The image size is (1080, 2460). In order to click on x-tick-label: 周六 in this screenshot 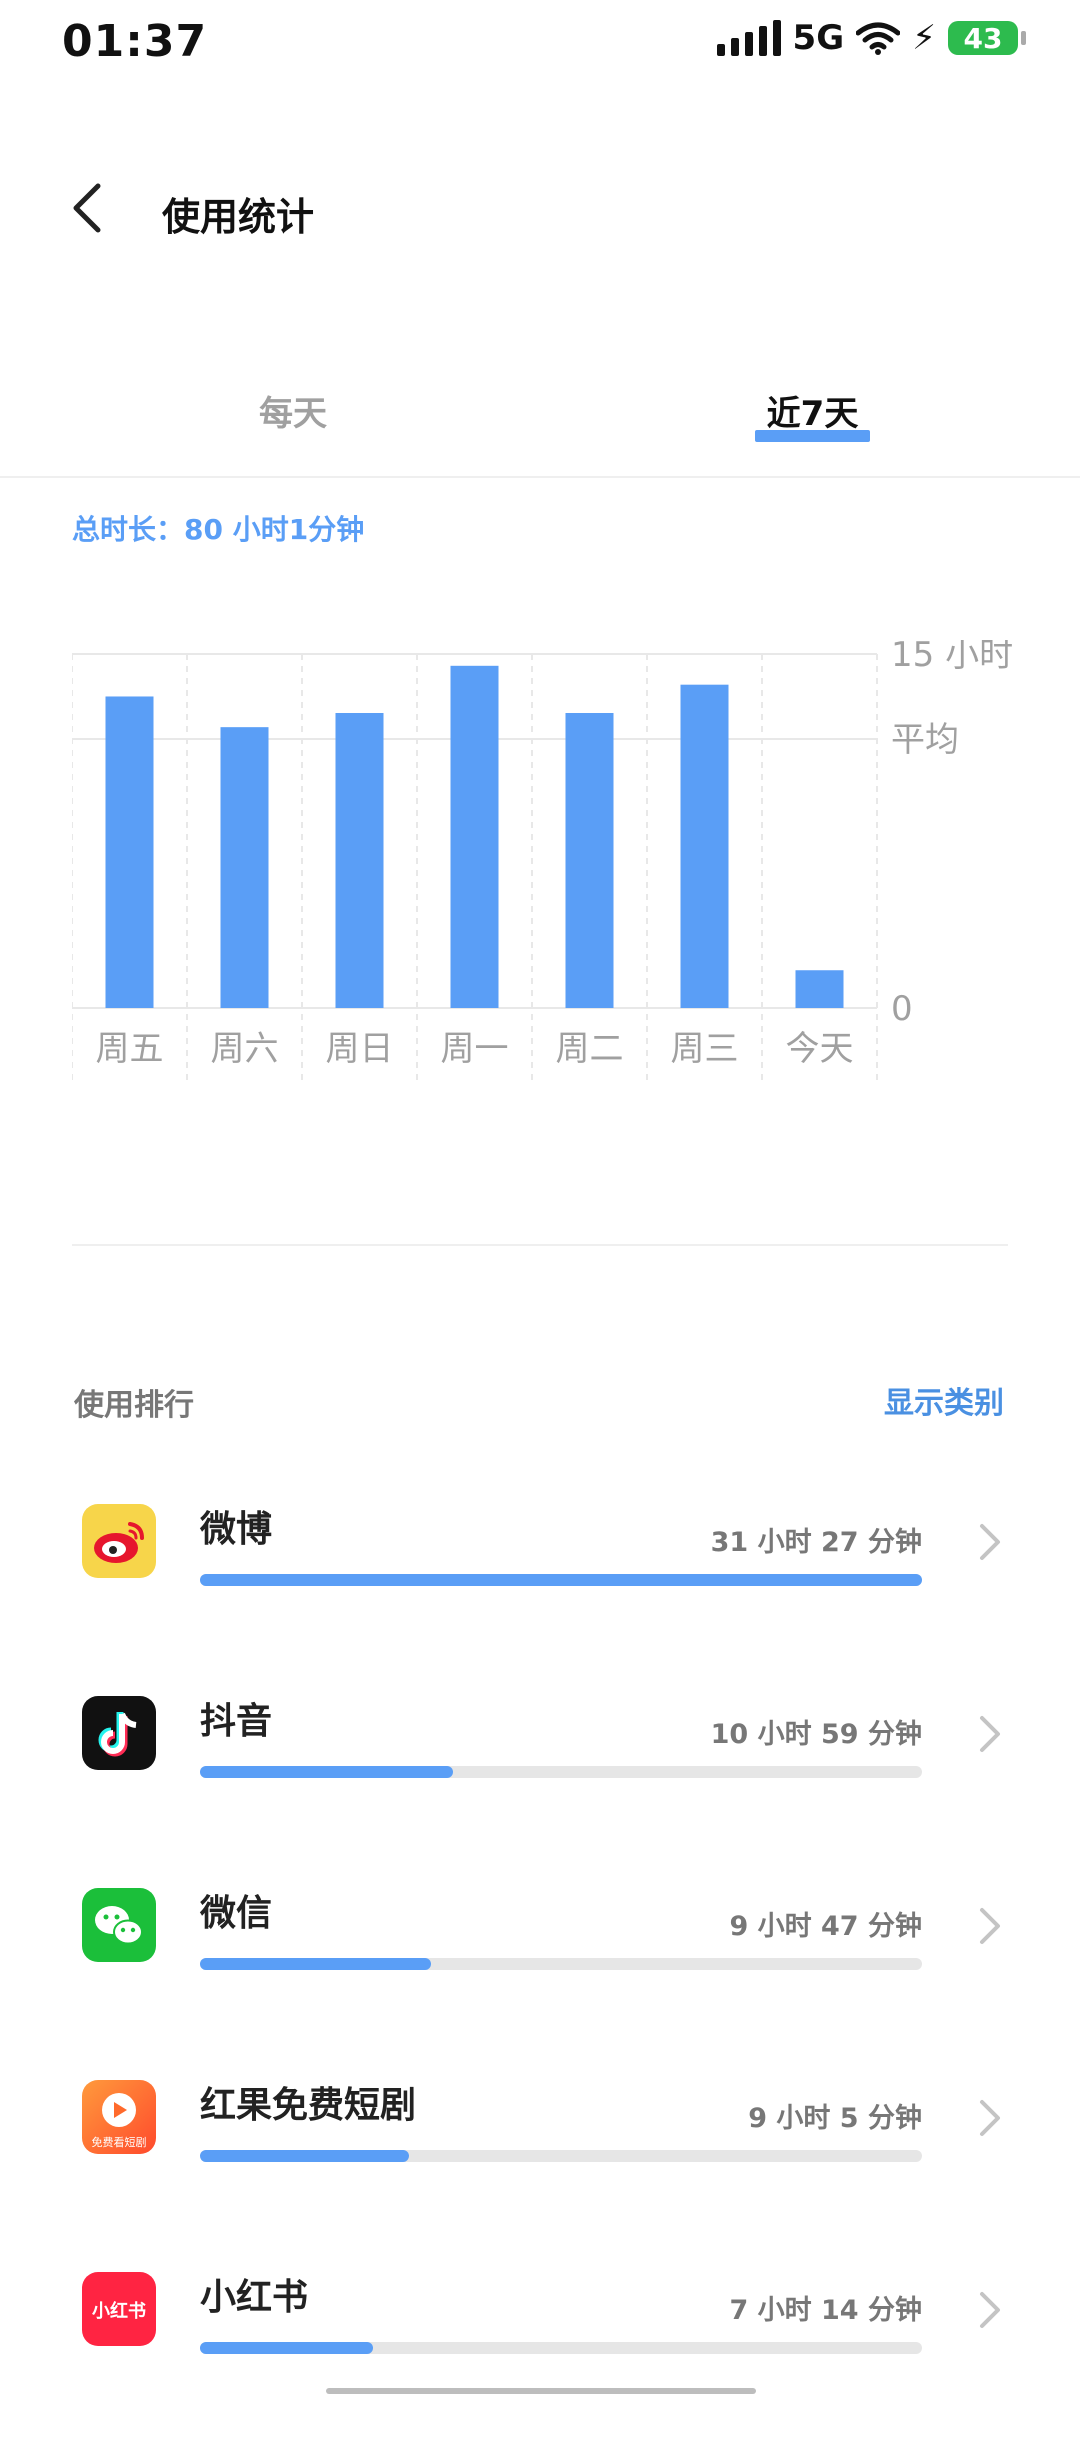, I will do `click(245, 1049)`.